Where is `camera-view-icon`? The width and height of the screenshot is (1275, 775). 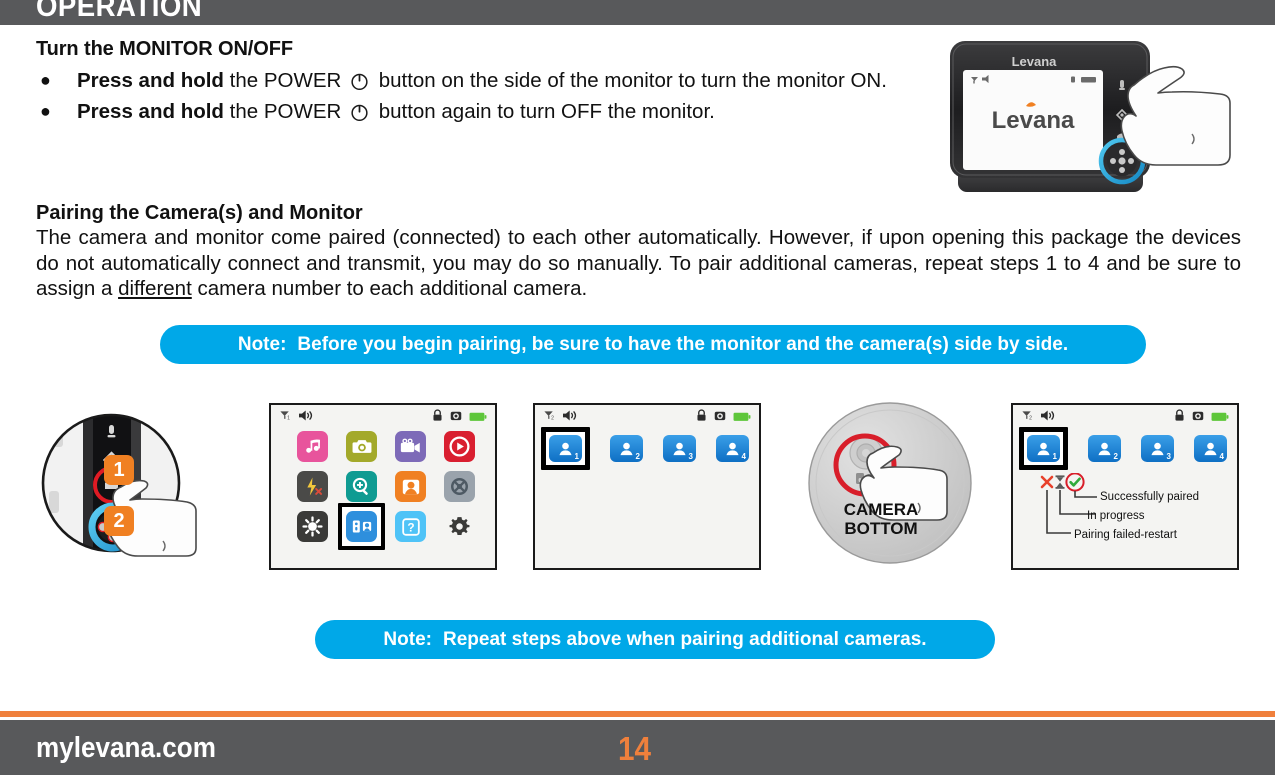 camera-view-icon is located at coordinates (410, 486).